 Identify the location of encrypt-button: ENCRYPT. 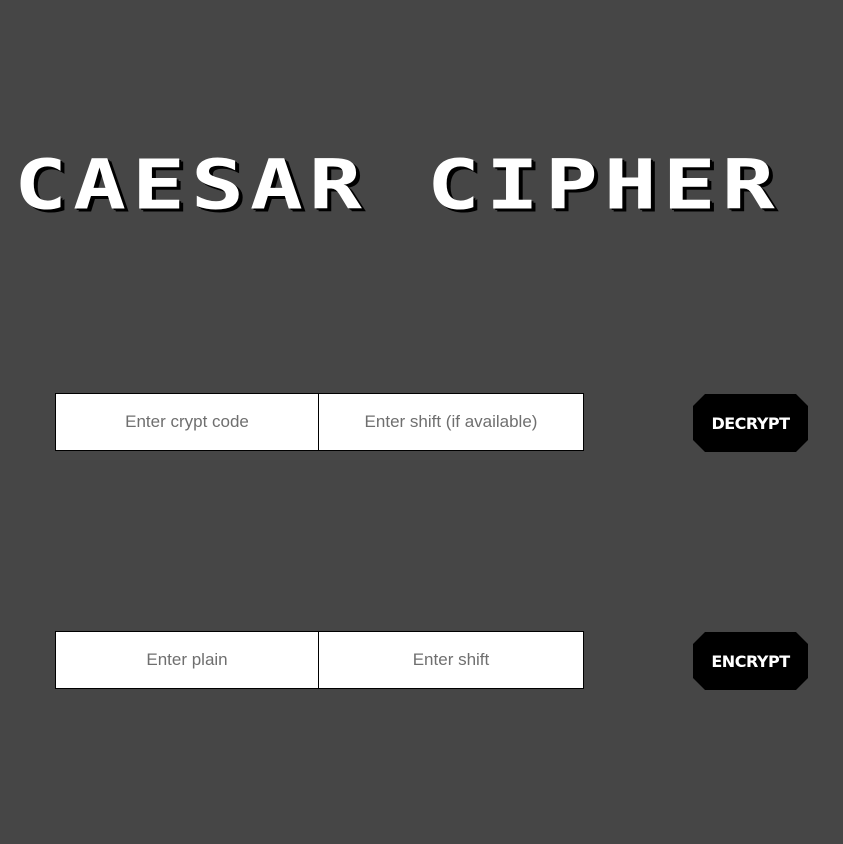
(750, 661).